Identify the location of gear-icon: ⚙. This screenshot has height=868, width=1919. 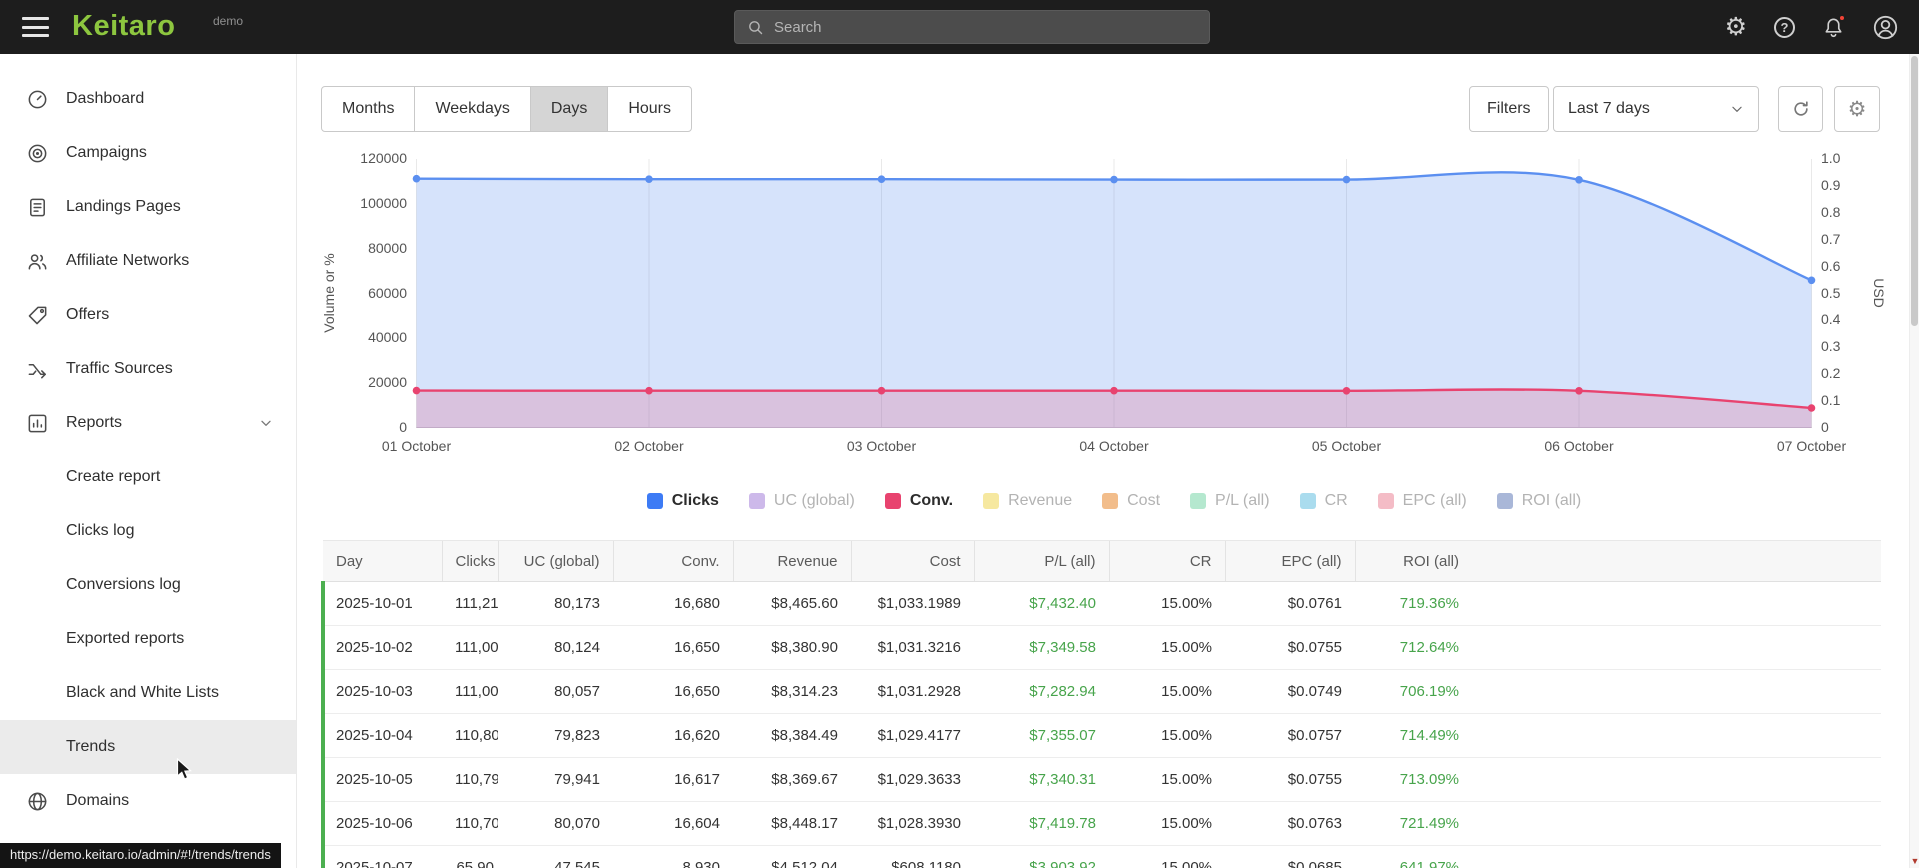
(1857, 109).